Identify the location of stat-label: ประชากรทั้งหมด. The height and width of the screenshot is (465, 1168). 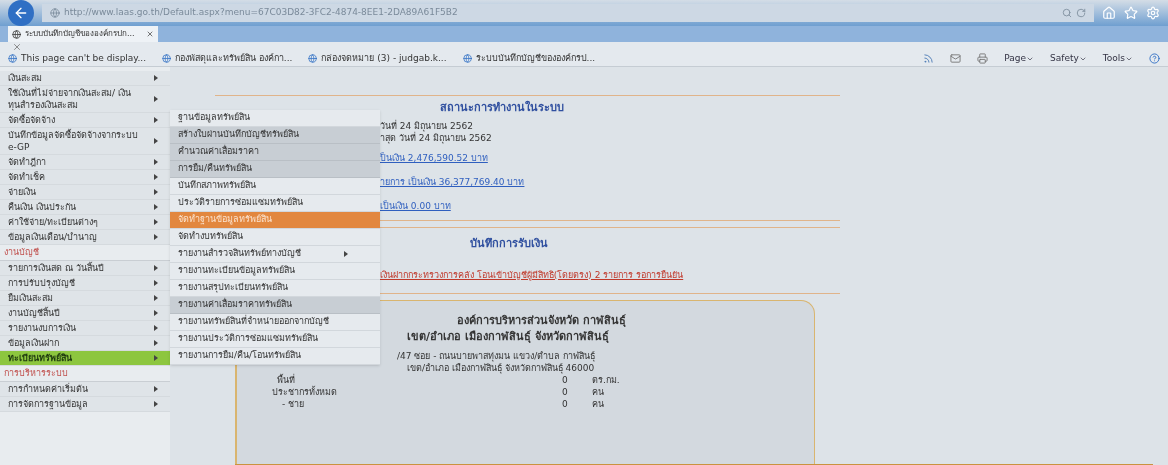
(305, 391).